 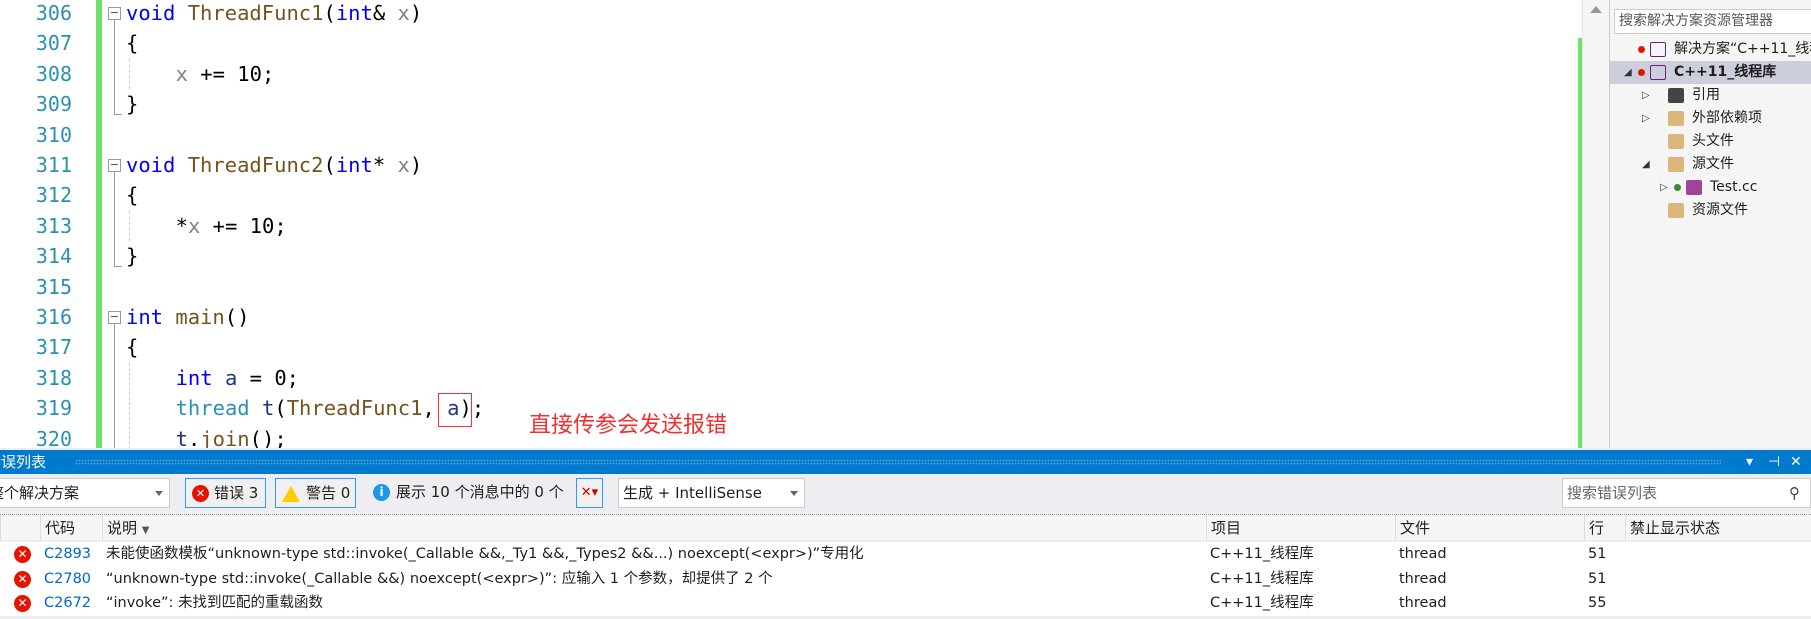 What do you see at coordinates (1725, 72) in the screenshot?
I see `tree-item-label: C++11_线程库` at bounding box center [1725, 72].